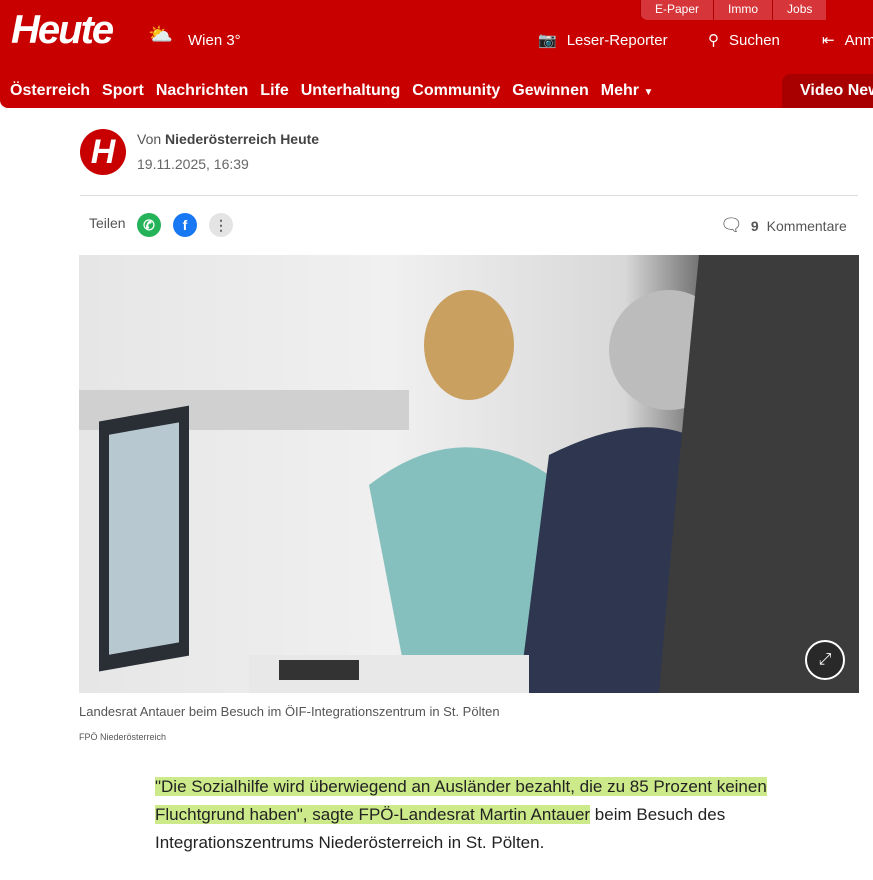 This screenshot has height=880, width=873. I want to click on nav-sport: Sport, so click(123, 91).